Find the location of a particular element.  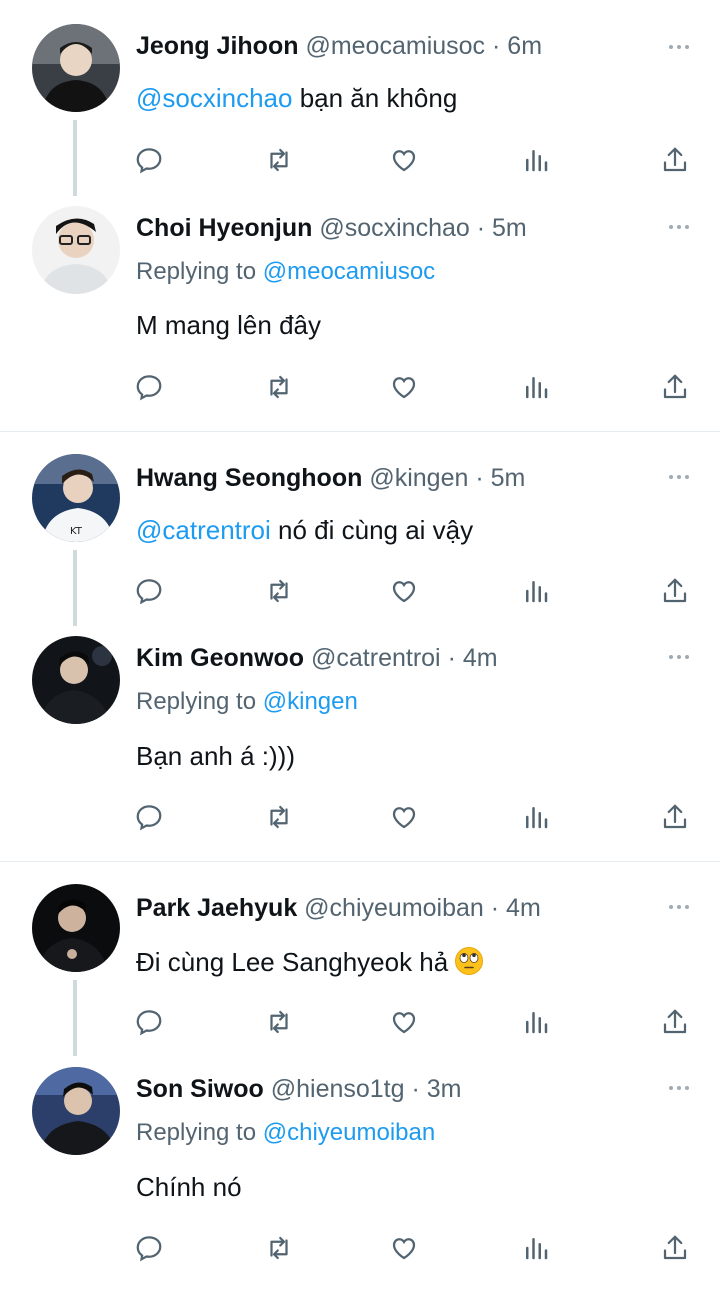

author-handle: @socxinchao is located at coordinates (394, 228).